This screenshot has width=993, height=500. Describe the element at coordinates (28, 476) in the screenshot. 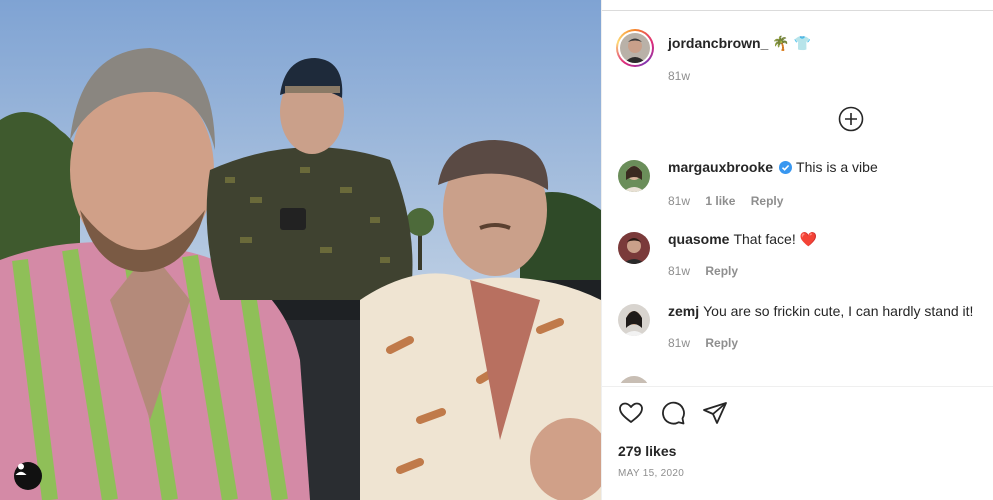

I see `user-tag-icon` at that location.